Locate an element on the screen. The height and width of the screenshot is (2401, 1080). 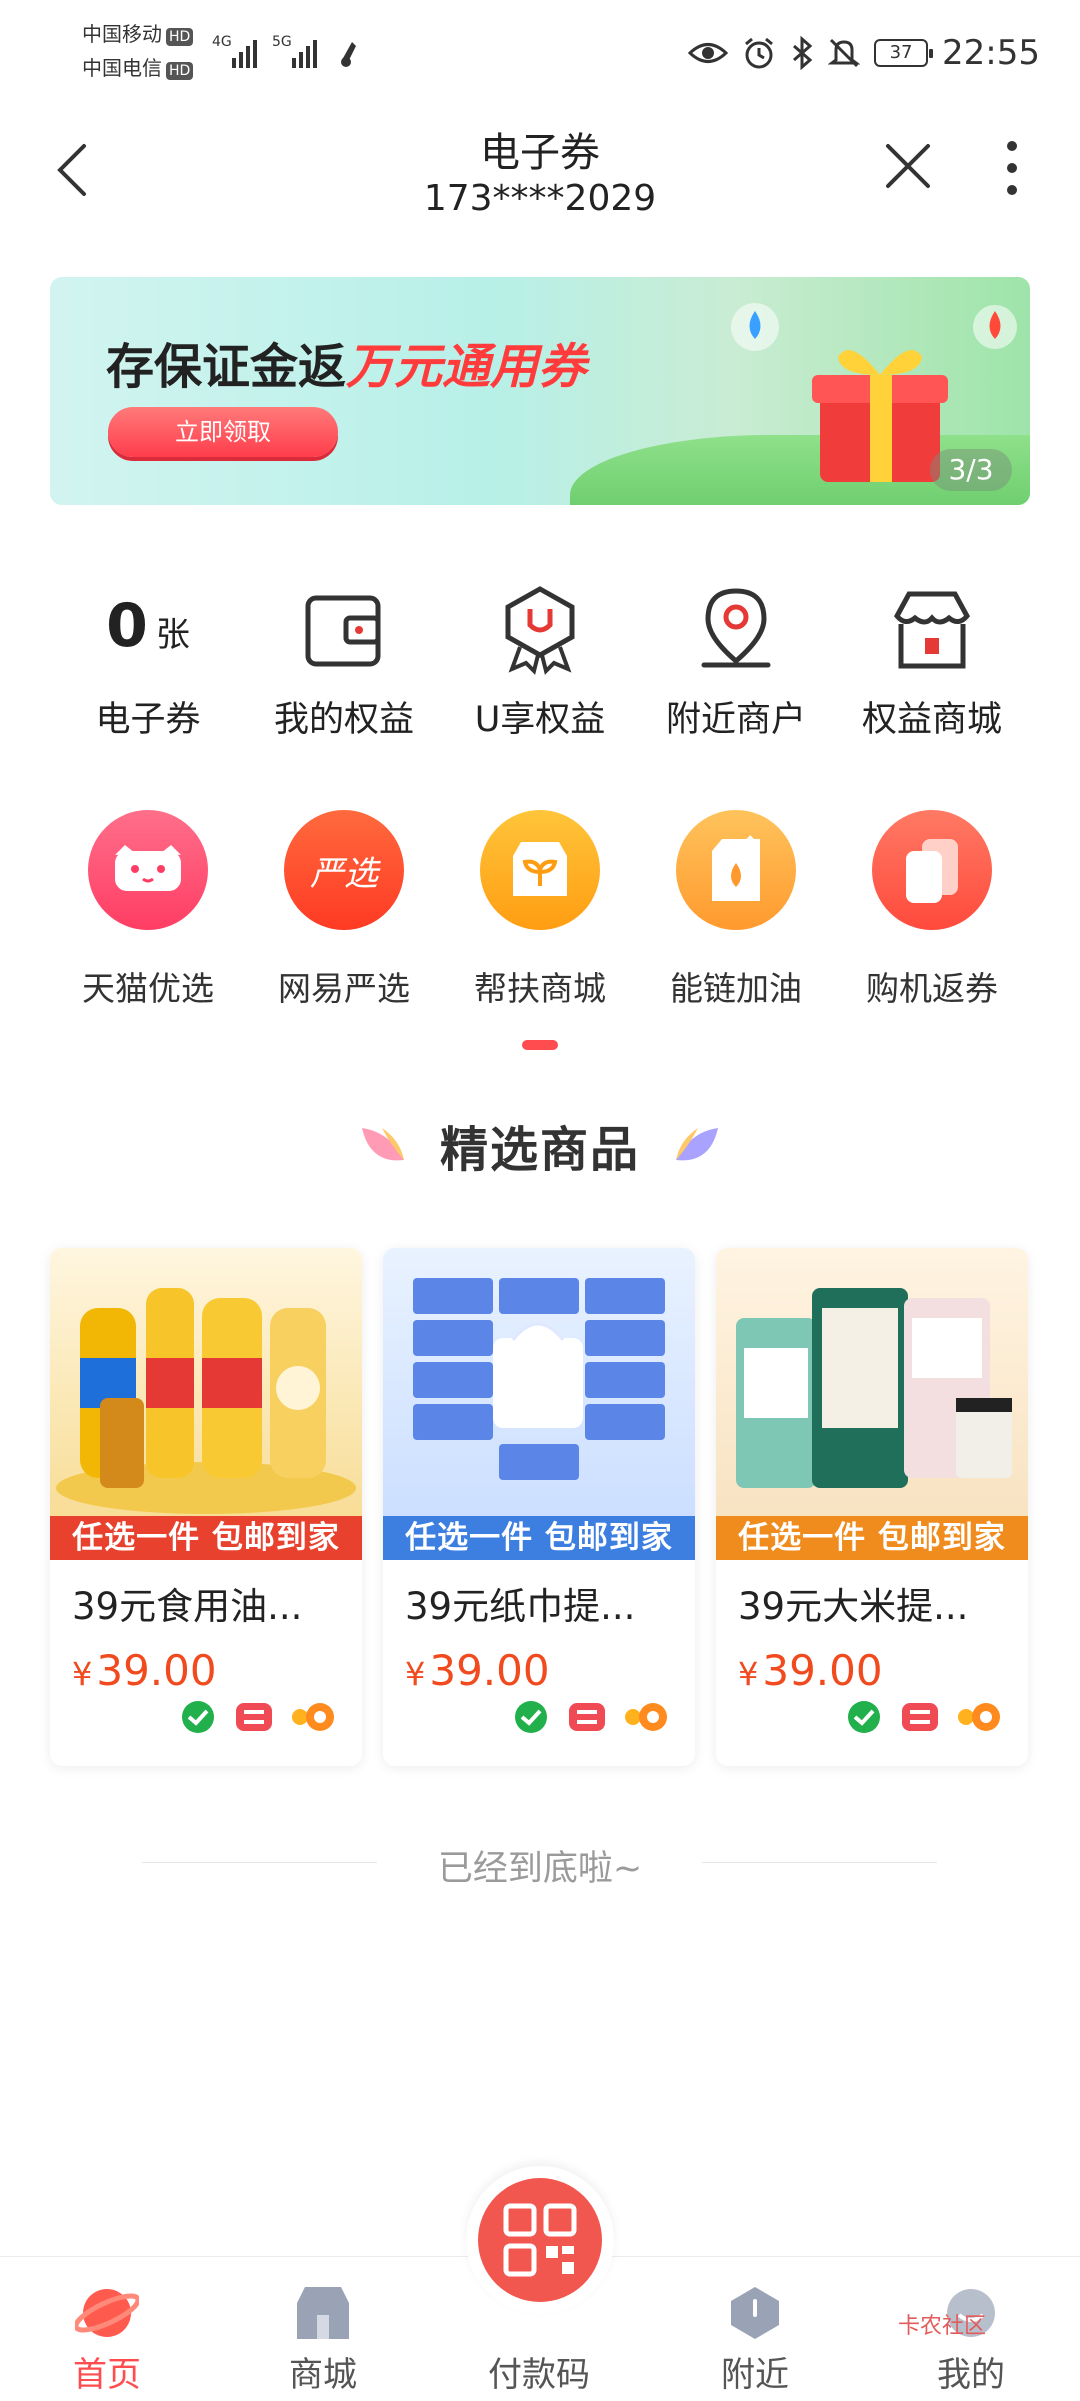
quick-my-benefits: 我的权益 is located at coordinates (344, 665).